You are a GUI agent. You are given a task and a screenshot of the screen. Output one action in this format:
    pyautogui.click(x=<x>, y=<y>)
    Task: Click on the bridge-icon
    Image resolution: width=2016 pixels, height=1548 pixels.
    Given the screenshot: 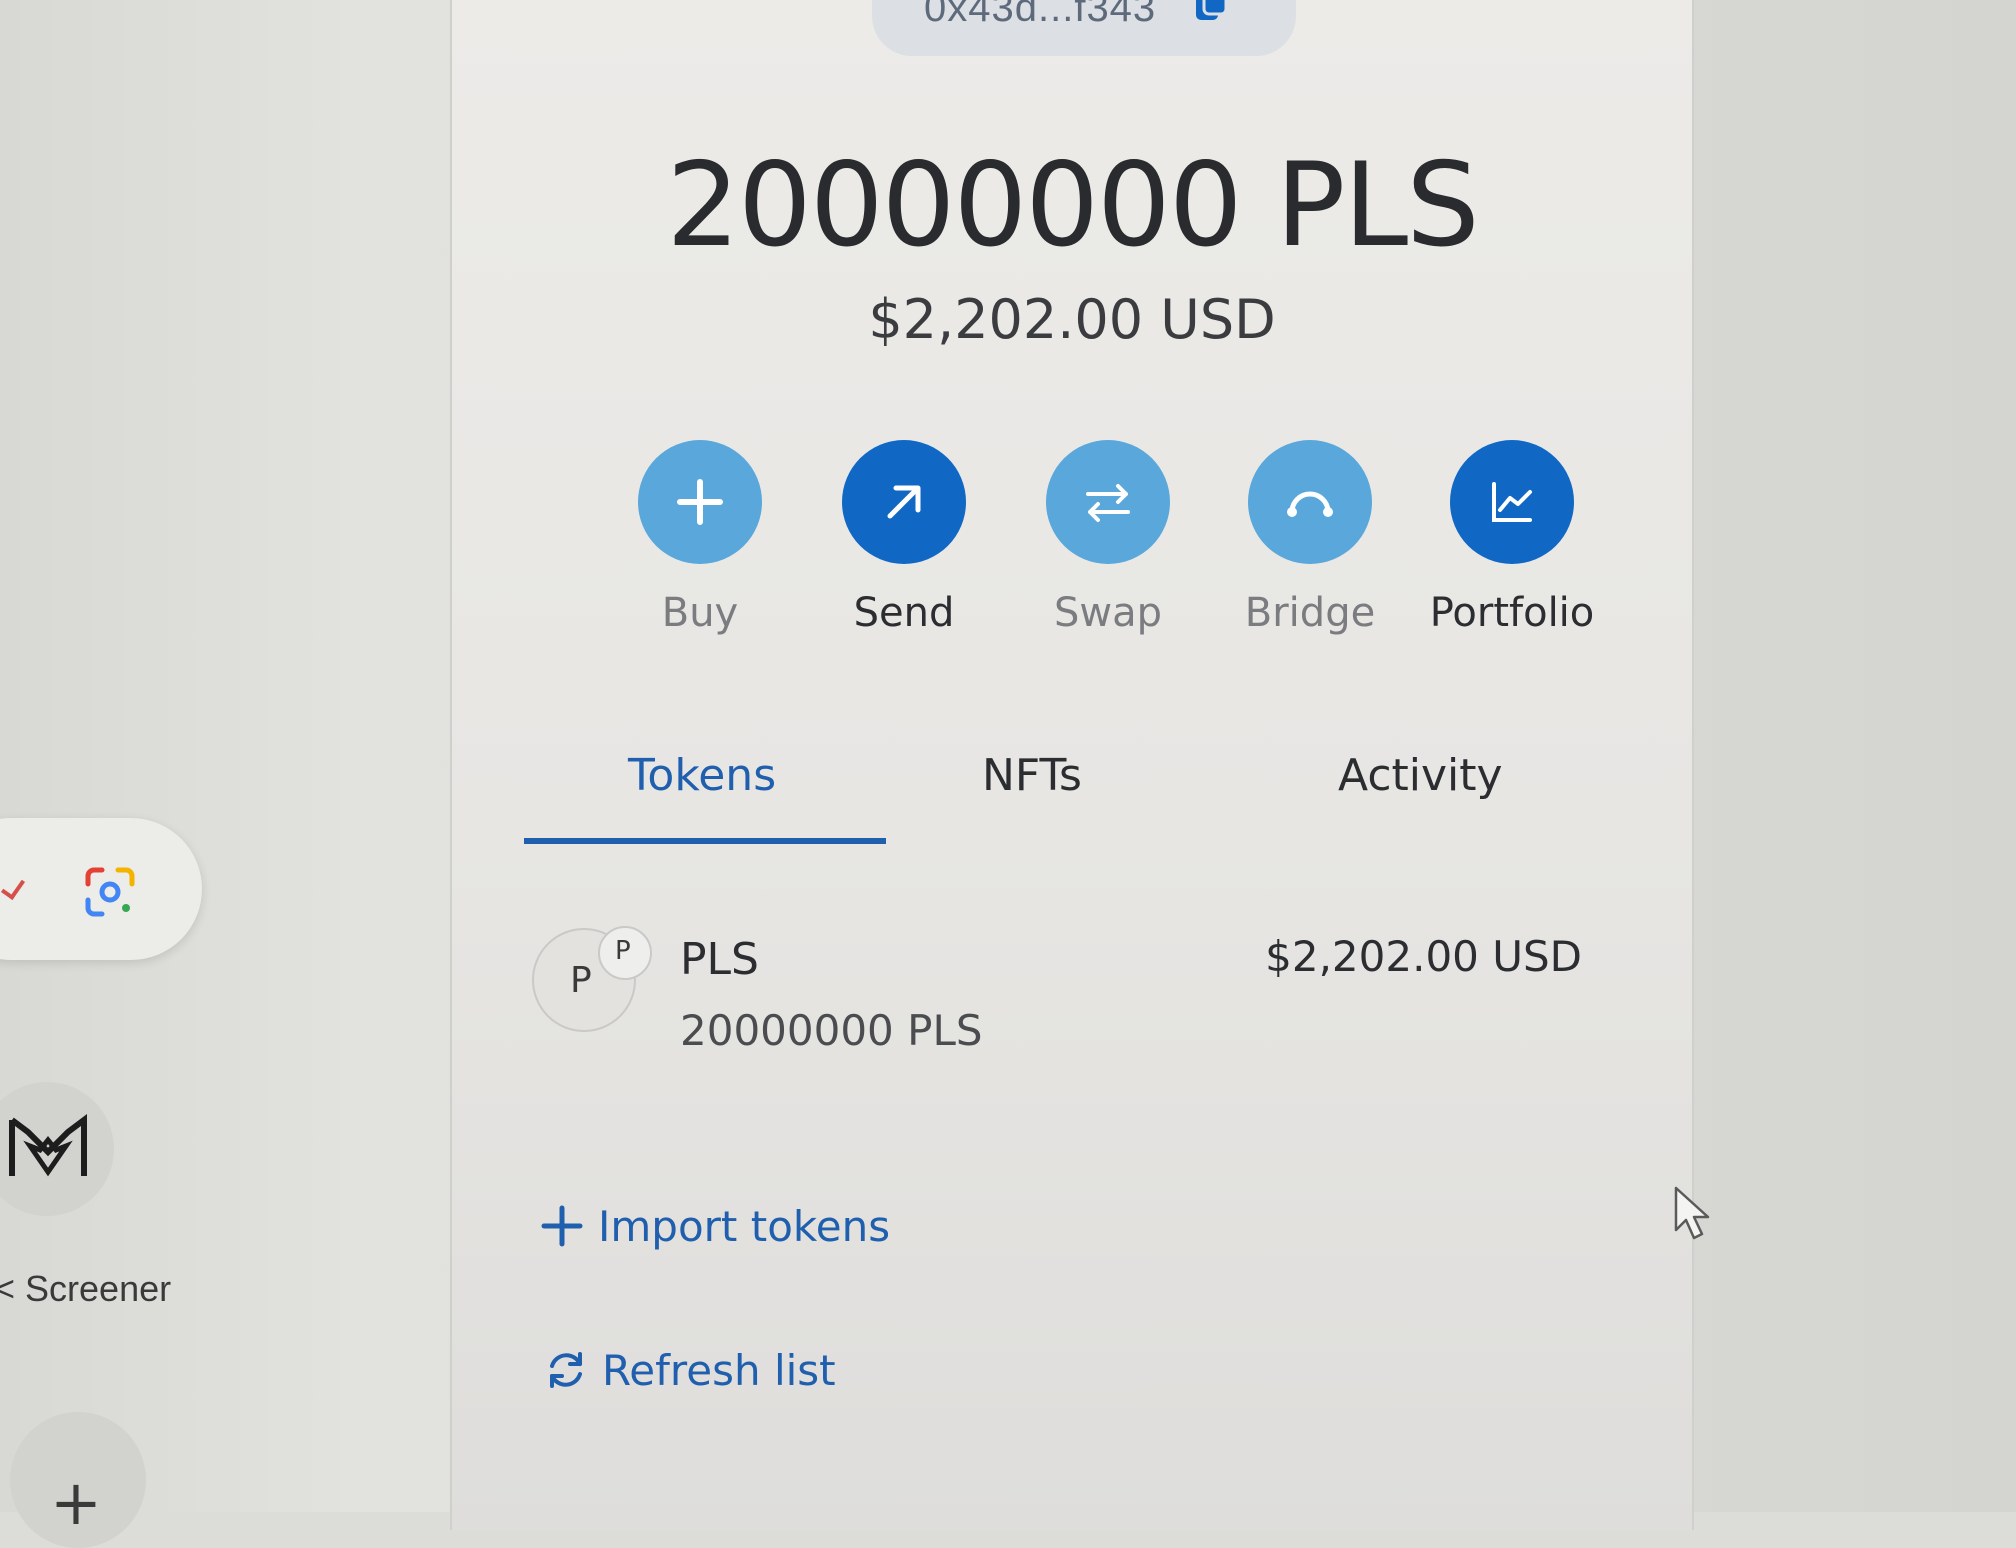 What is the action you would take?
    pyautogui.click(x=1310, y=504)
    